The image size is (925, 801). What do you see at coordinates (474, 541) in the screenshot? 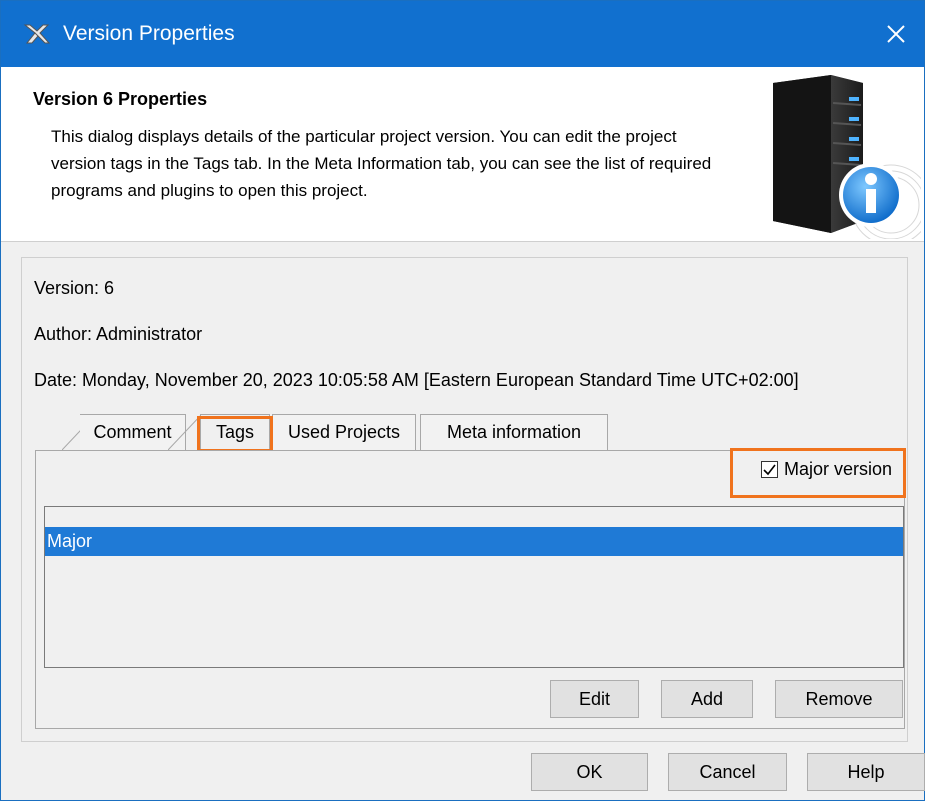
I see `list-item: Major` at bounding box center [474, 541].